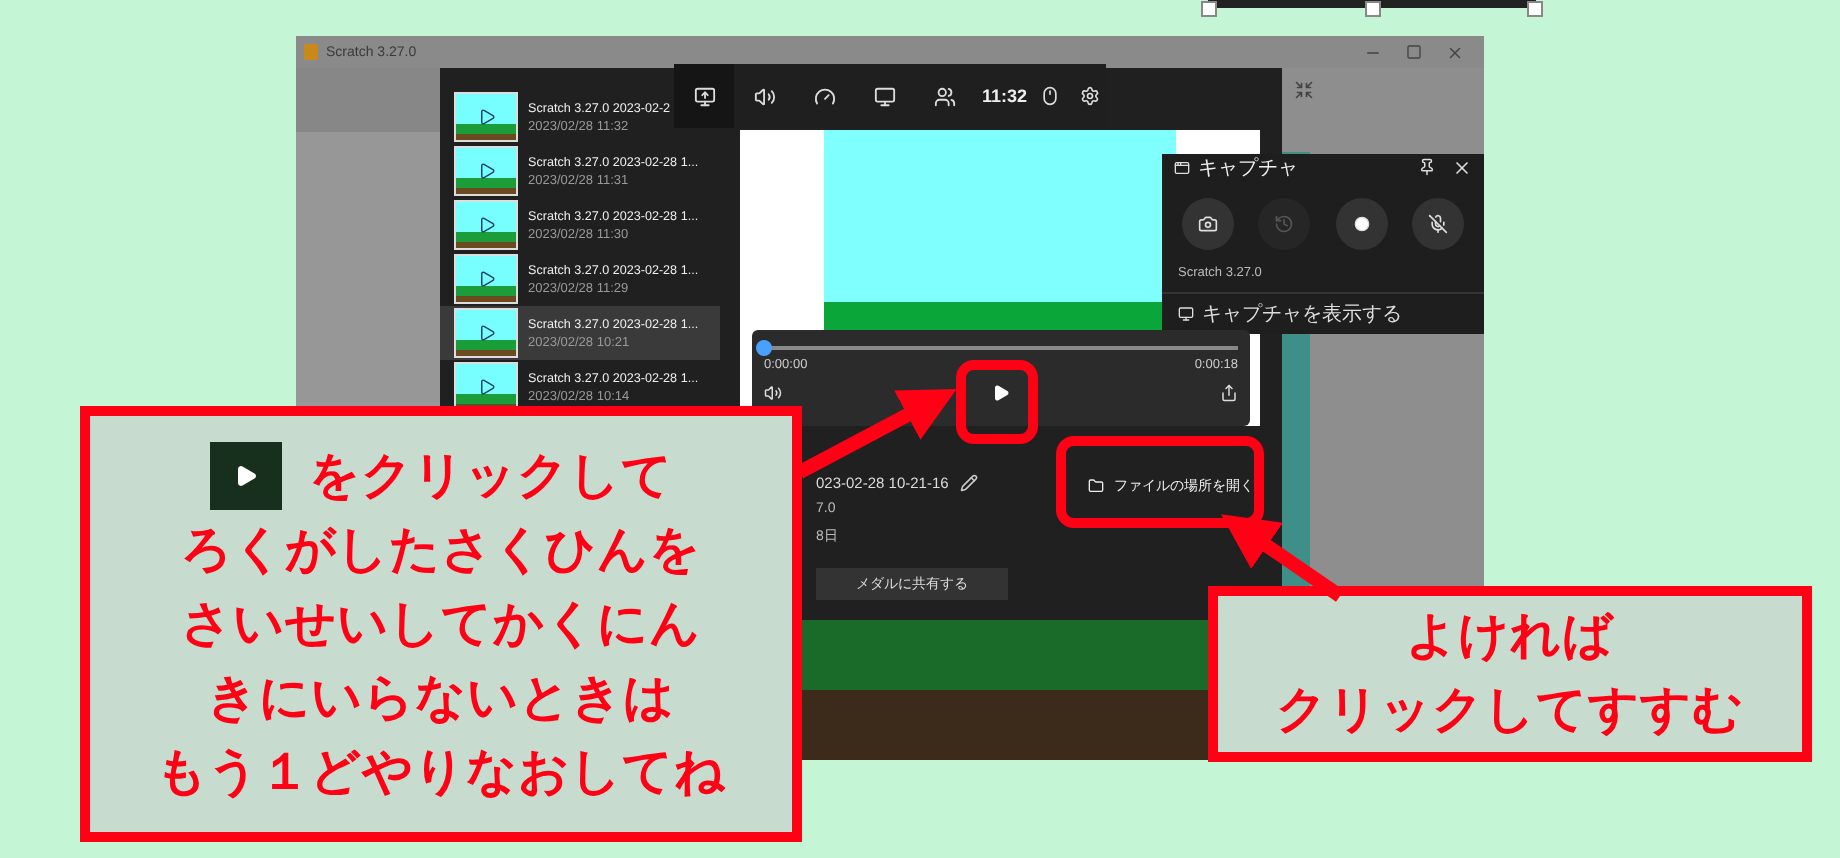  Describe the element at coordinates (491, 476) in the screenshot. I see `callout-text: をクリックして` at that location.